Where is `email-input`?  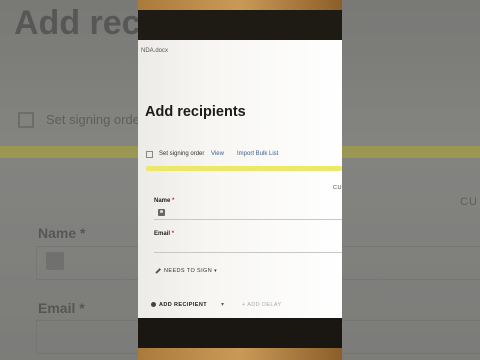
email-input is located at coordinates (248, 246).